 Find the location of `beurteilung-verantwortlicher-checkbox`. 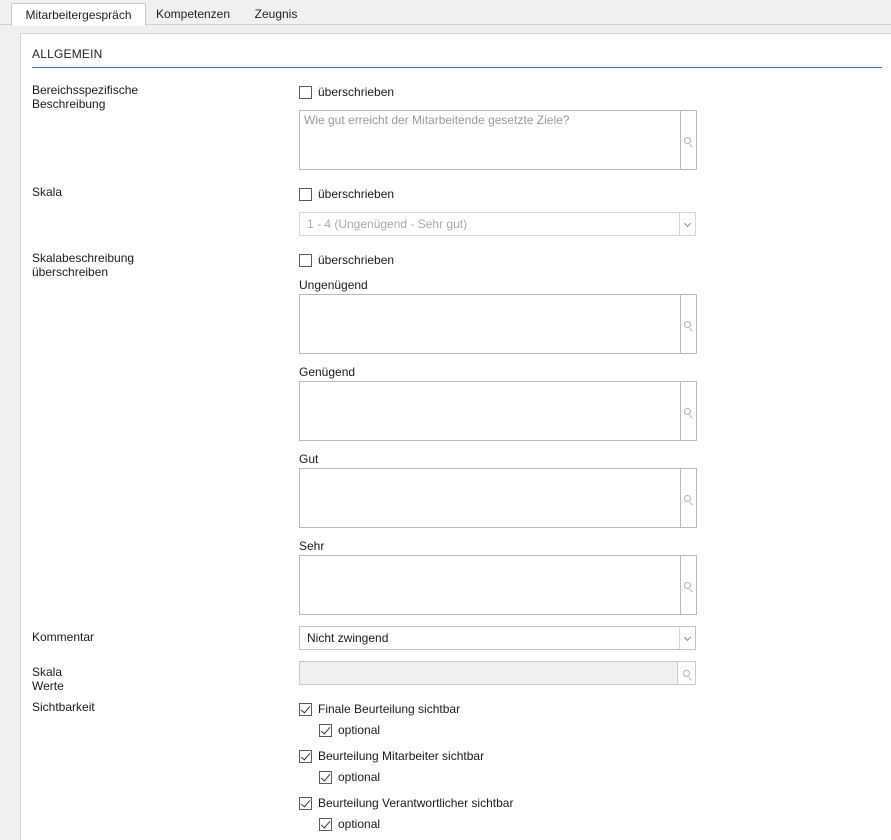

beurteilung-verantwortlicher-checkbox is located at coordinates (305, 803).